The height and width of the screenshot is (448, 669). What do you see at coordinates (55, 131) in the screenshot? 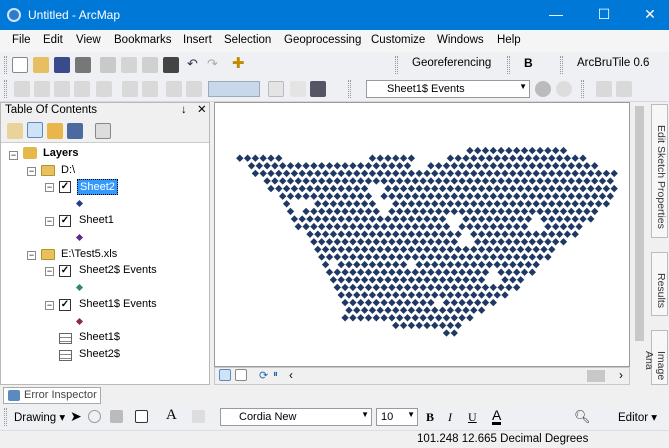
I see `list-by-visibility-icon` at bounding box center [55, 131].